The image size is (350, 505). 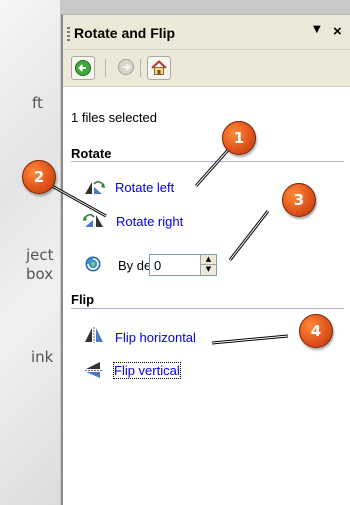 What do you see at coordinates (39, 177) in the screenshot?
I see `callout-badge-2: 2` at bounding box center [39, 177].